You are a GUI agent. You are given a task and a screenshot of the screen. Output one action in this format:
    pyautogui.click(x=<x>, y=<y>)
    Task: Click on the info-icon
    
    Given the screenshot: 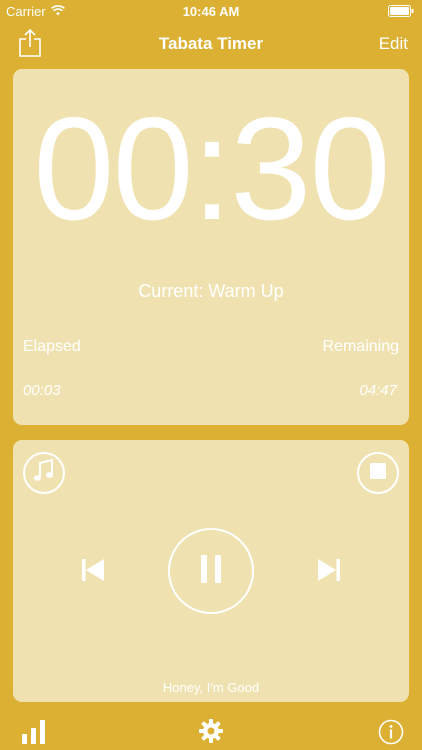 What is the action you would take?
    pyautogui.click(x=391, y=734)
    